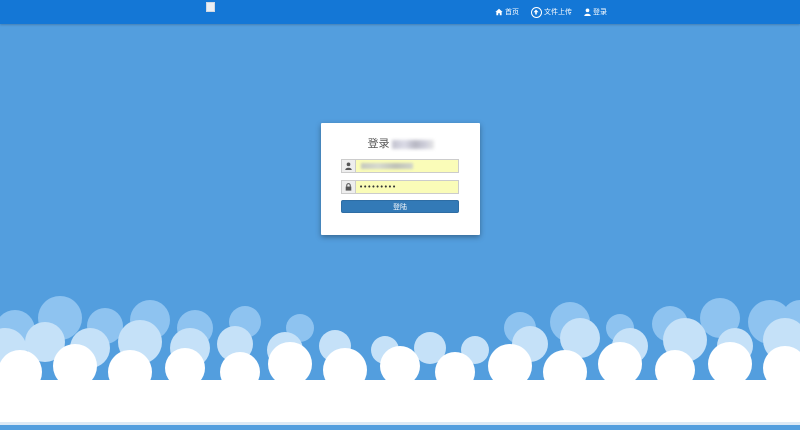 This screenshot has width=800, height=430. I want to click on nav-login: 登录, so click(595, 12).